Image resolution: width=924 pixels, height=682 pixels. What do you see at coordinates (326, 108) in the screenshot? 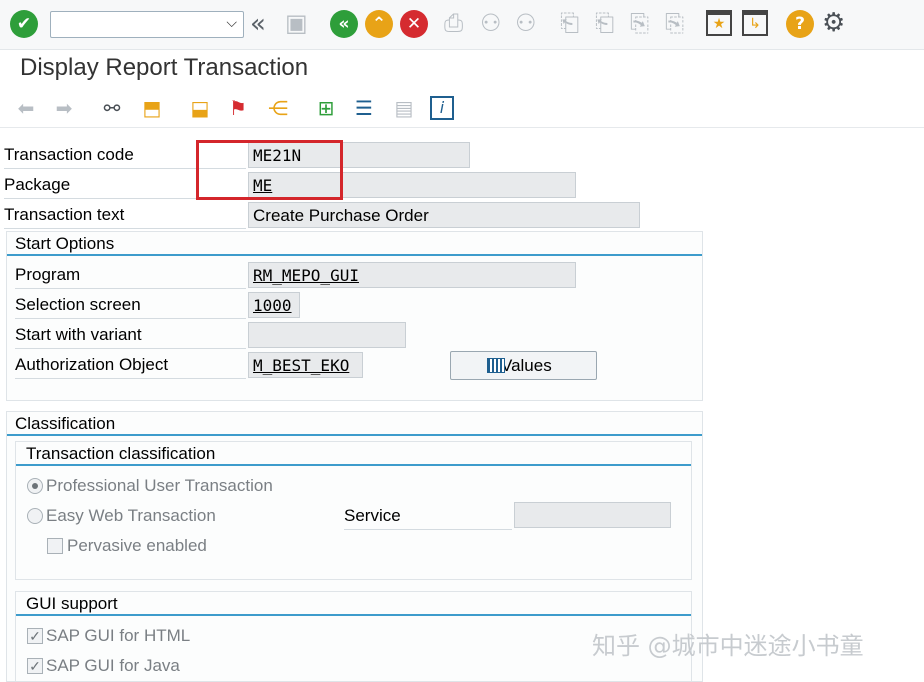
I see `hierarchy-icon: ⊞` at bounding box center [326, 108].